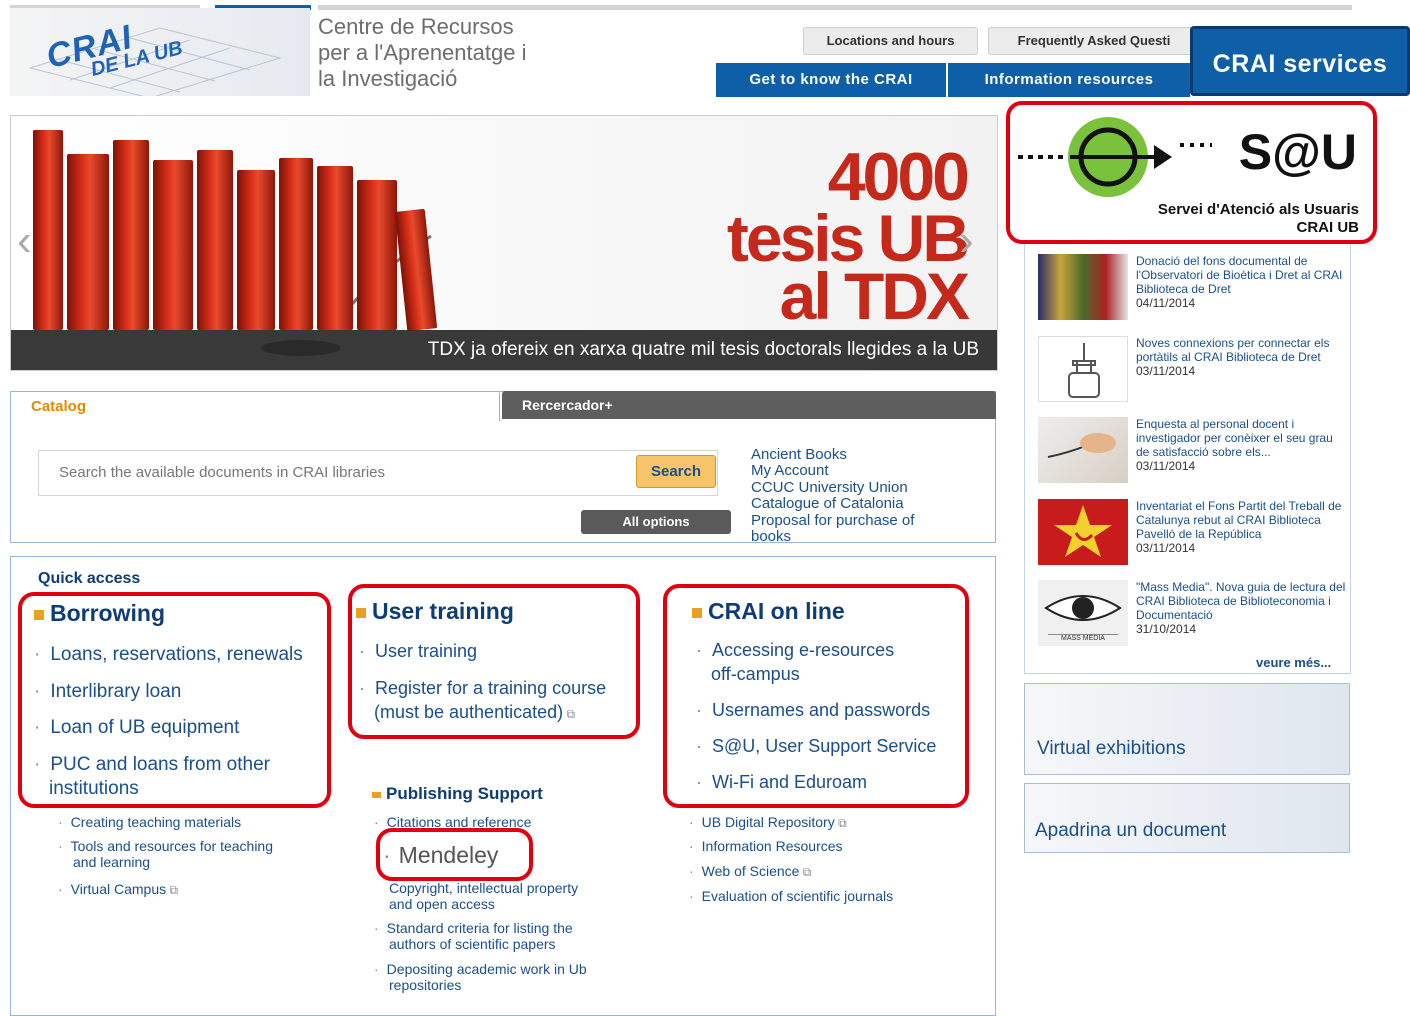 Image resolution: width=1410 pixels, height=1016 pixels. Describe the element at coordinates (89, 578) in the screenshot. I see `quick-access-title: Quick access` at that location.